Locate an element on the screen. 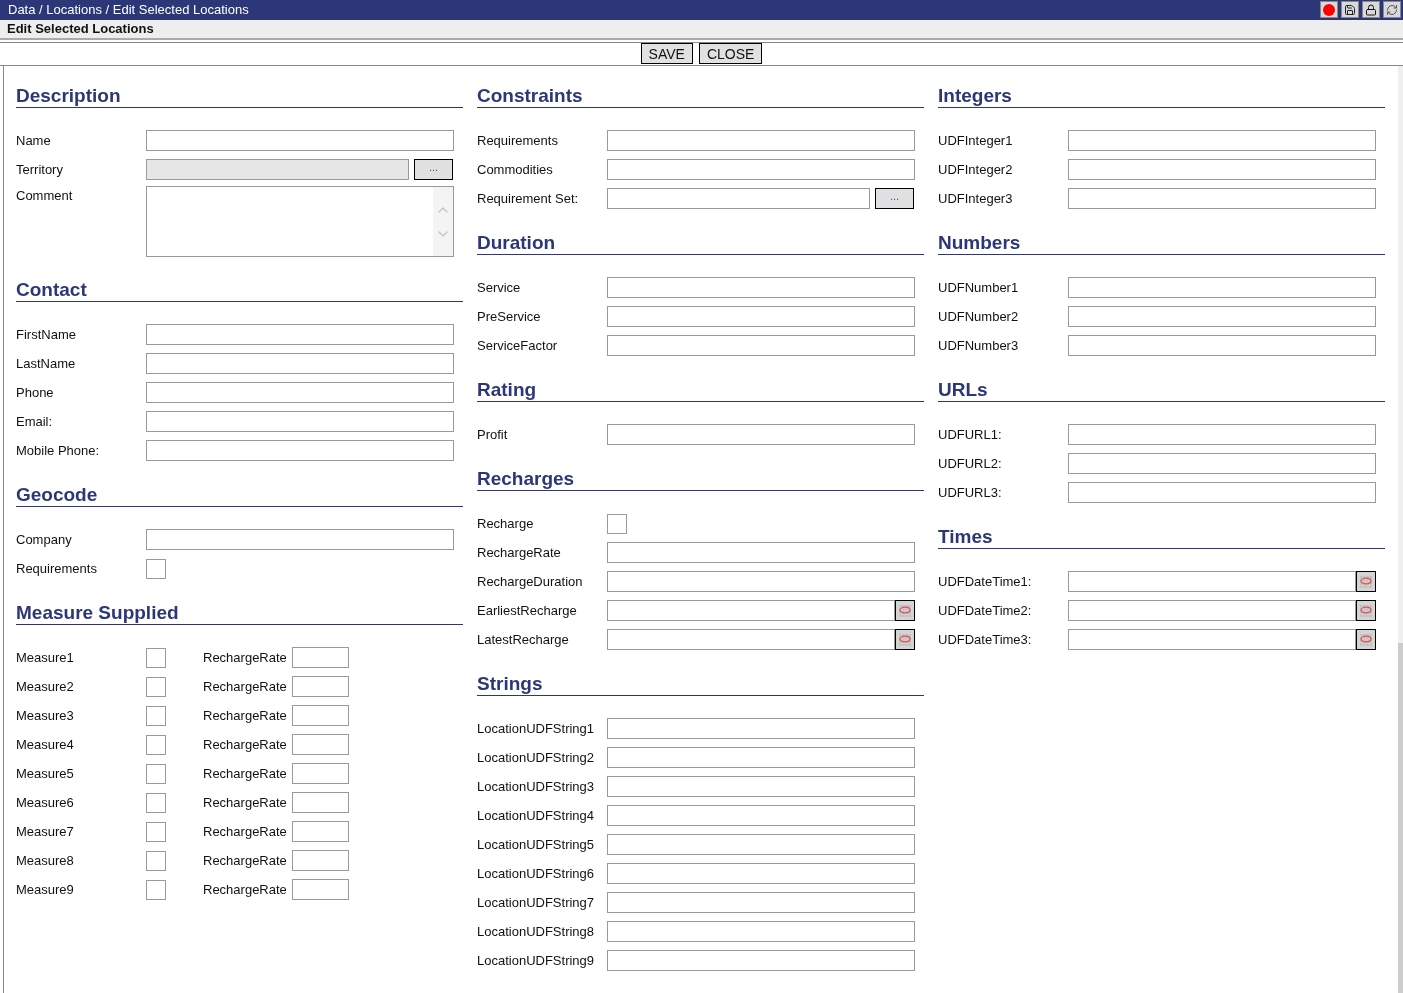 Image resolution: width=1403 pixels, height=993 pixels. section-title: Constraints is located at coordinates (530, 96).